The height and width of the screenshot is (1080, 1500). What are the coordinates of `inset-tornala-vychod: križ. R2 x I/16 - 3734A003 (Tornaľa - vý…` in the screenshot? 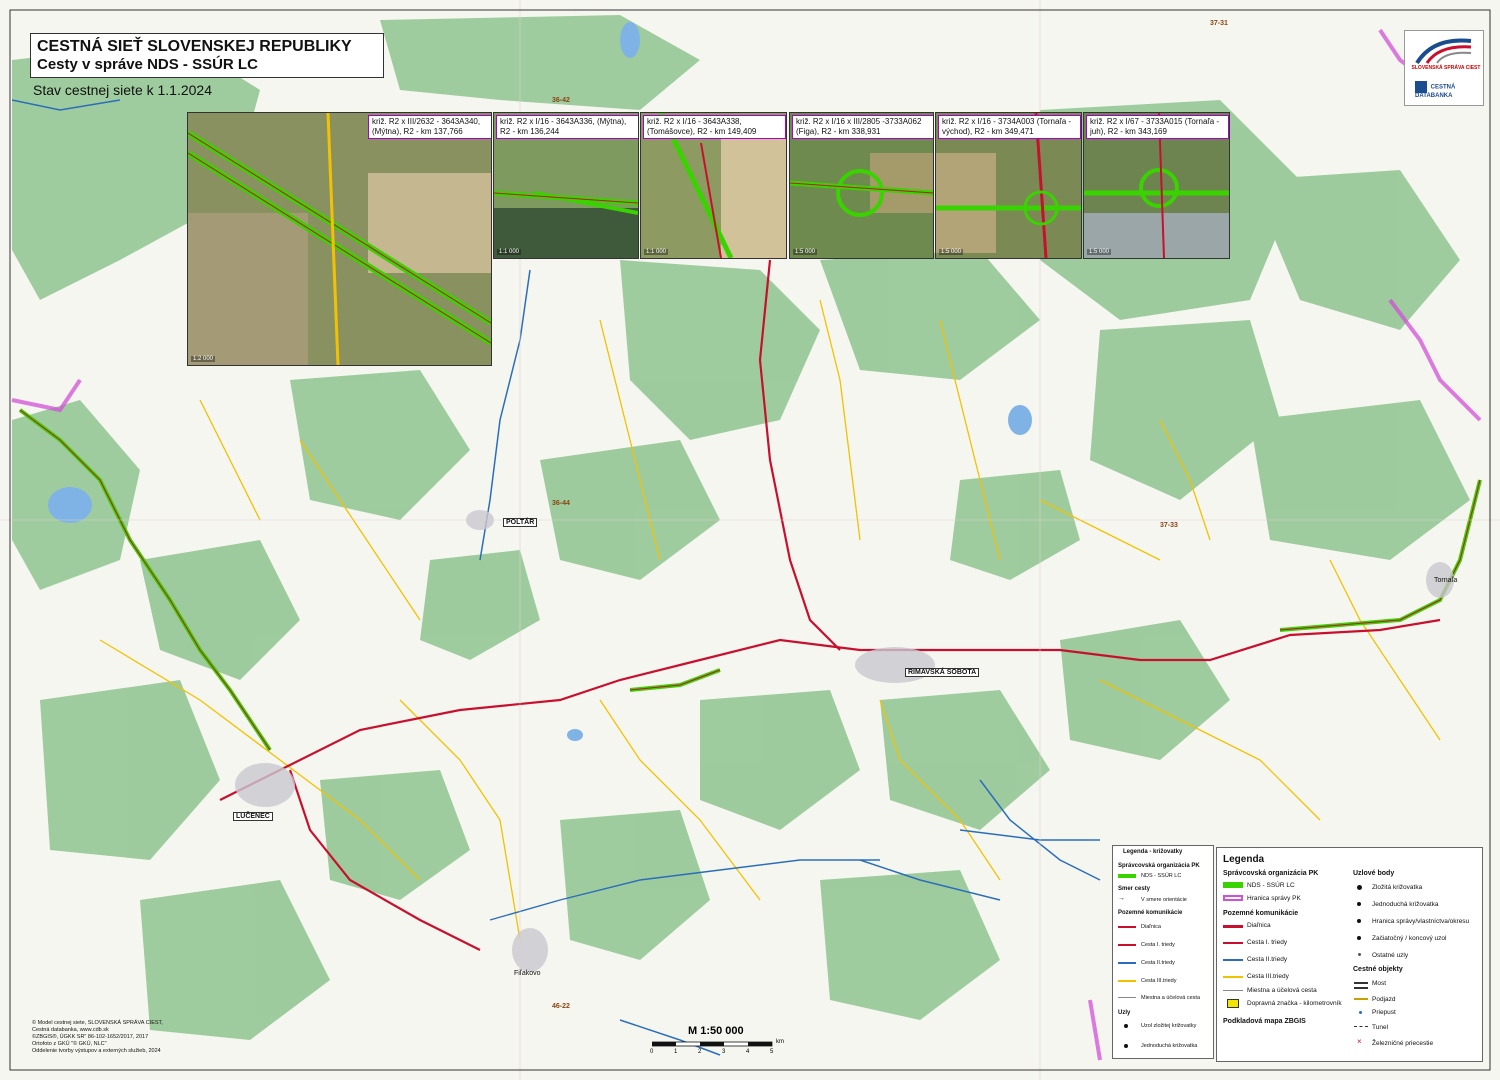 It's located at (1008, 185).